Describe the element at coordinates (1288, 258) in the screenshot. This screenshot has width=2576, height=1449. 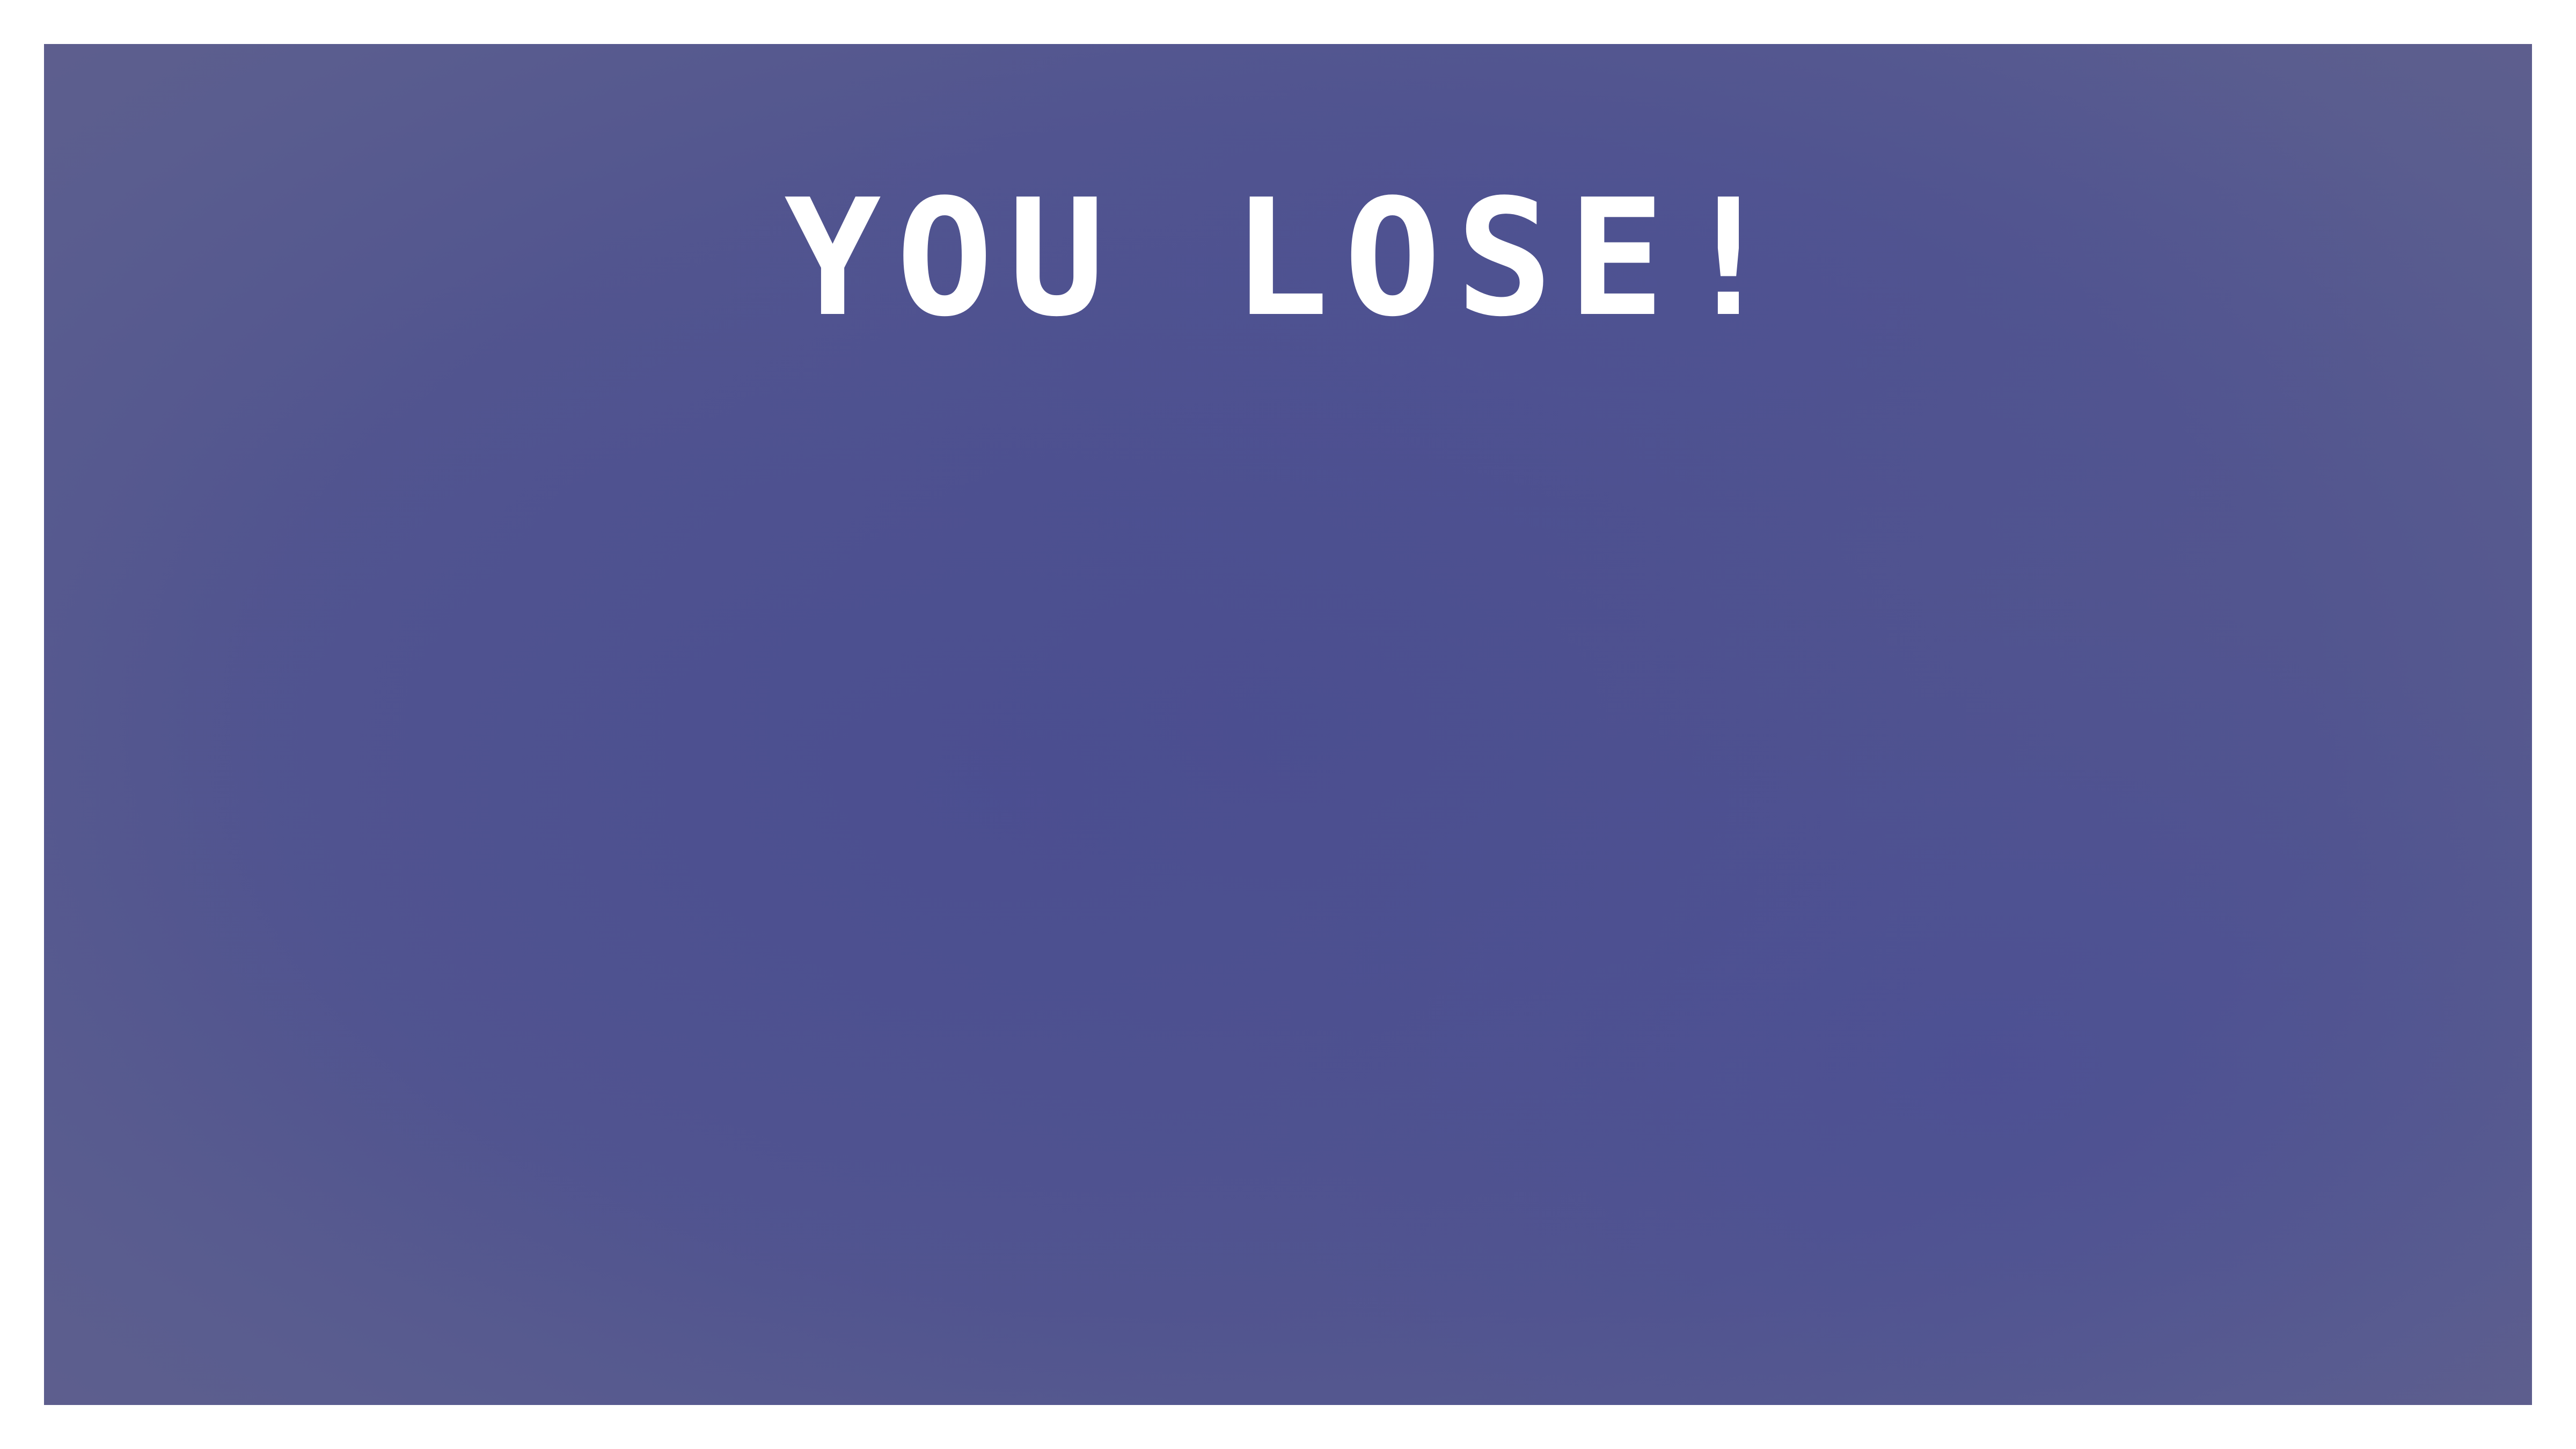
I see `game-over-title: YOU LOSE!` at that location.